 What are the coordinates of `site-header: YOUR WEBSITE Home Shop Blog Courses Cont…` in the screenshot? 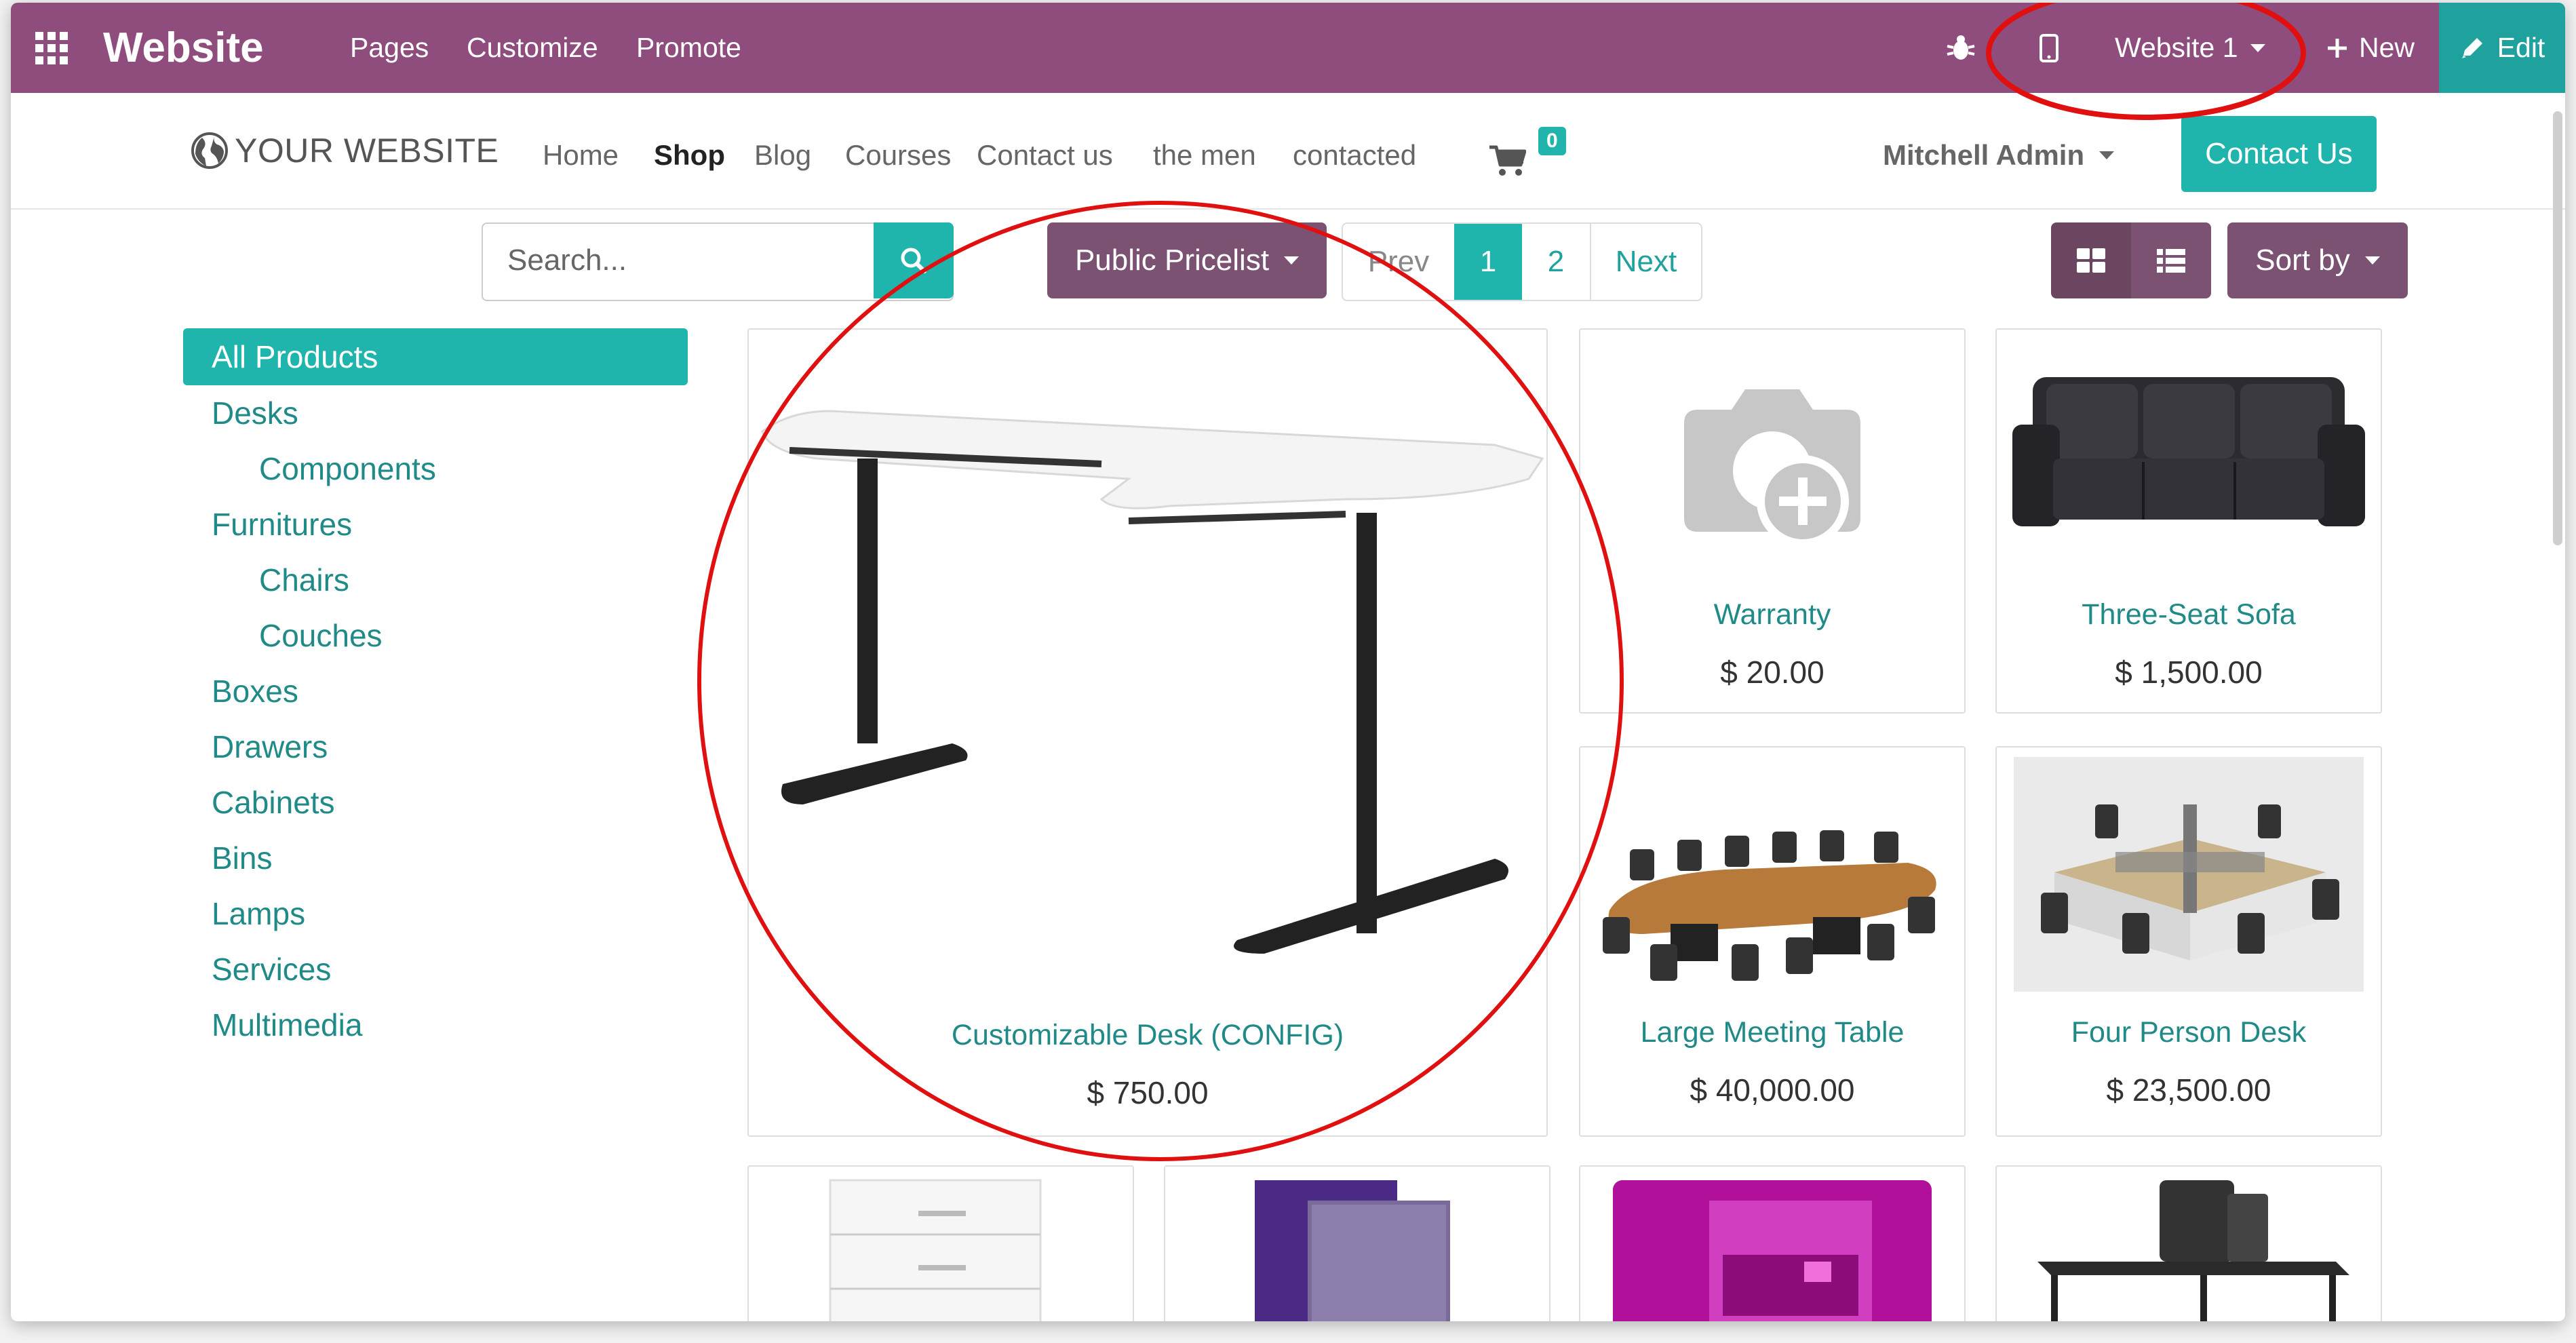 It's located at (1288, 151).